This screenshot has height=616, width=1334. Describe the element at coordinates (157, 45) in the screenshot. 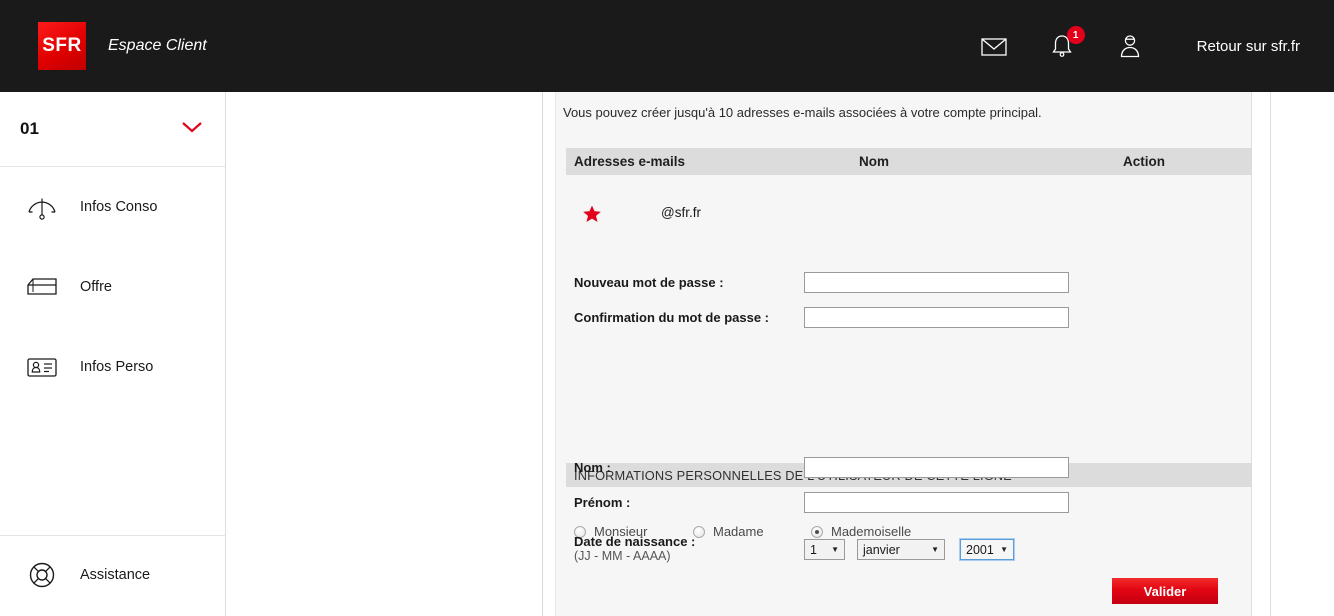

I see `app-title: Espace Client` at that location.